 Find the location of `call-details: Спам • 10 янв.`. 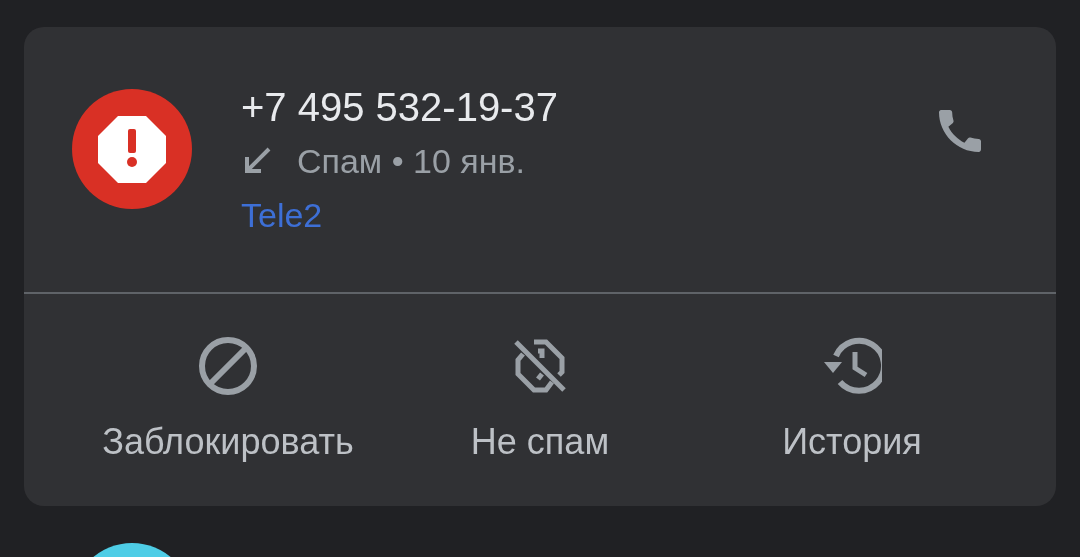

call-details: Спам • 10 янв. is located at coordinates (411, 161).